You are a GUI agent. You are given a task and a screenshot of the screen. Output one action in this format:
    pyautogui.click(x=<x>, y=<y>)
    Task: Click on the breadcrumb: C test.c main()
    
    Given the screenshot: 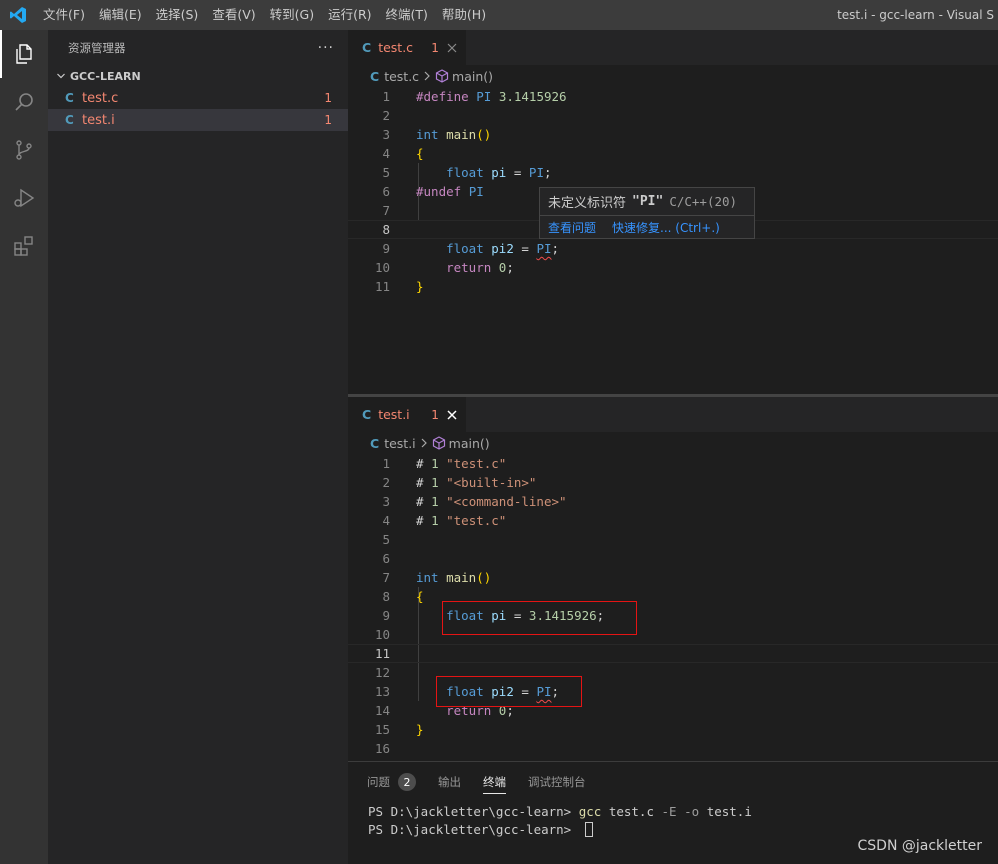 What is the action you would take?
    pyautogui.click(x=673, y=76)
    